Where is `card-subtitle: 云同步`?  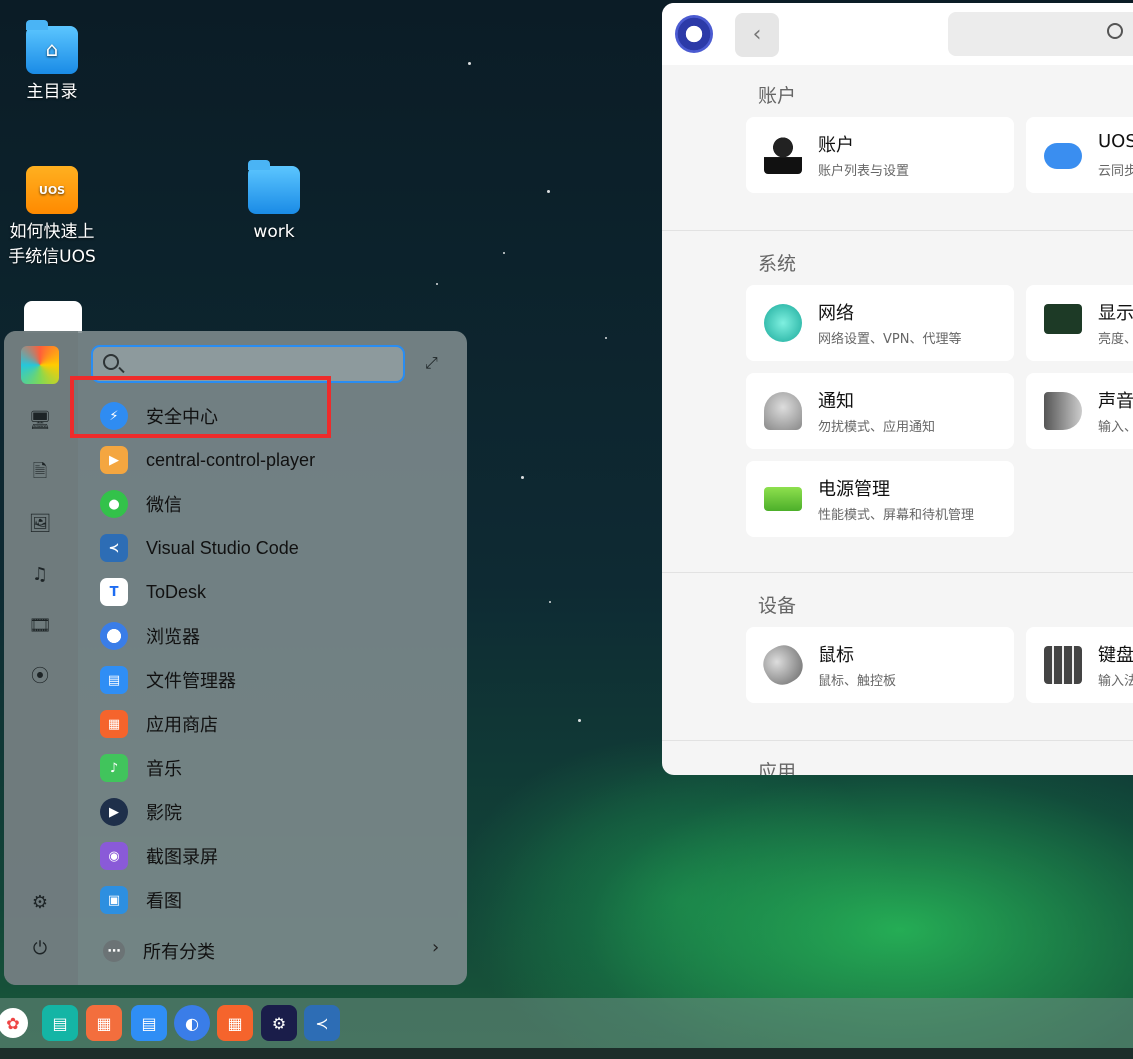
card-subtitle: 云同步 is located at coordinates (1115, 171).